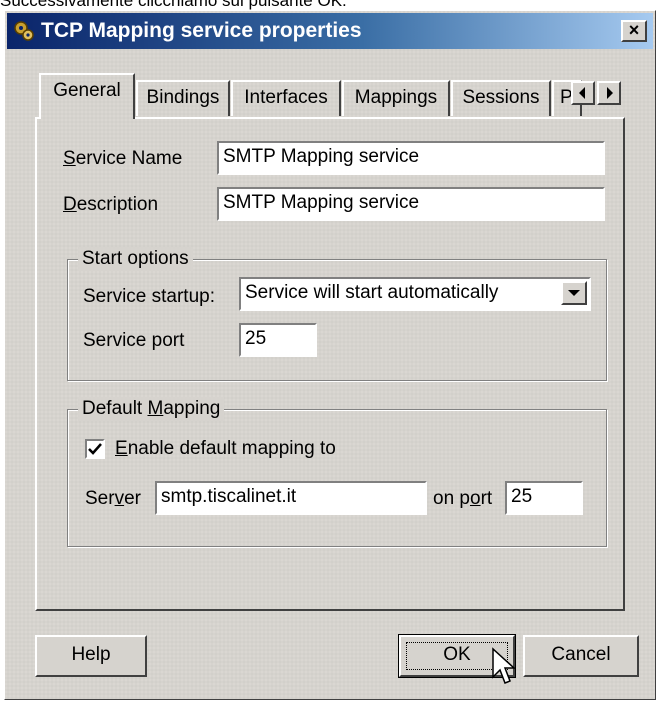  I want to click on mapping-port-label: on port, so click(463, 498).